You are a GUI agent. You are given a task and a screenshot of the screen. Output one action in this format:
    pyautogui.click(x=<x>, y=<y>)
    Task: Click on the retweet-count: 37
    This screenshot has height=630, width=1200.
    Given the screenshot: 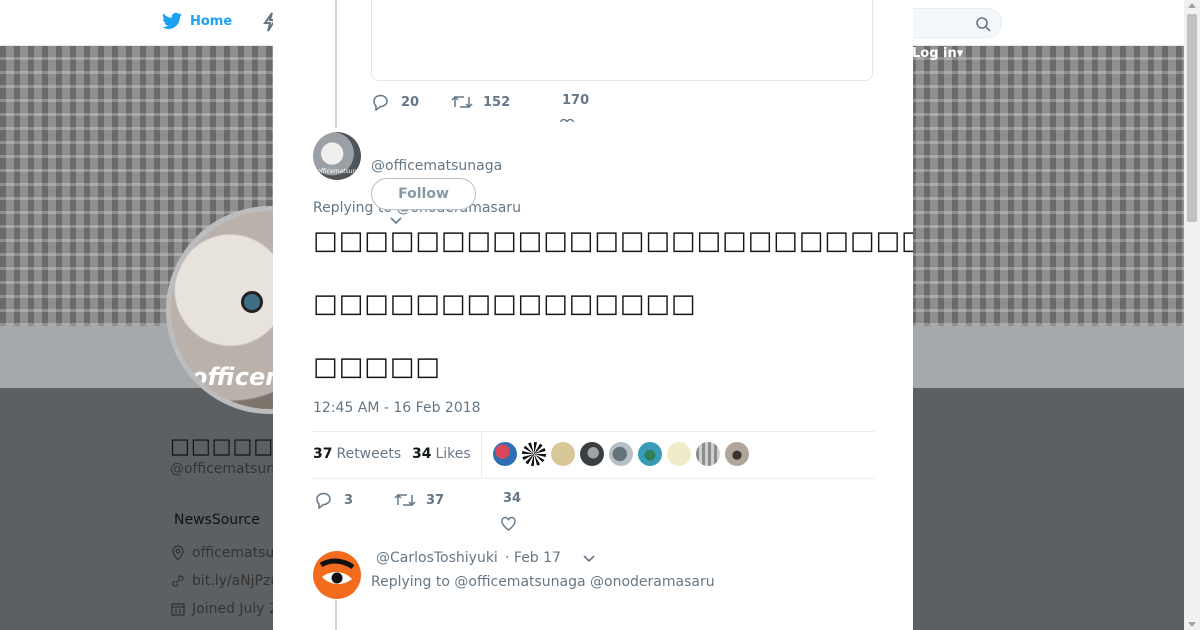 What is the action you would take?
    pyautogui.click(x=435, y=500)
    